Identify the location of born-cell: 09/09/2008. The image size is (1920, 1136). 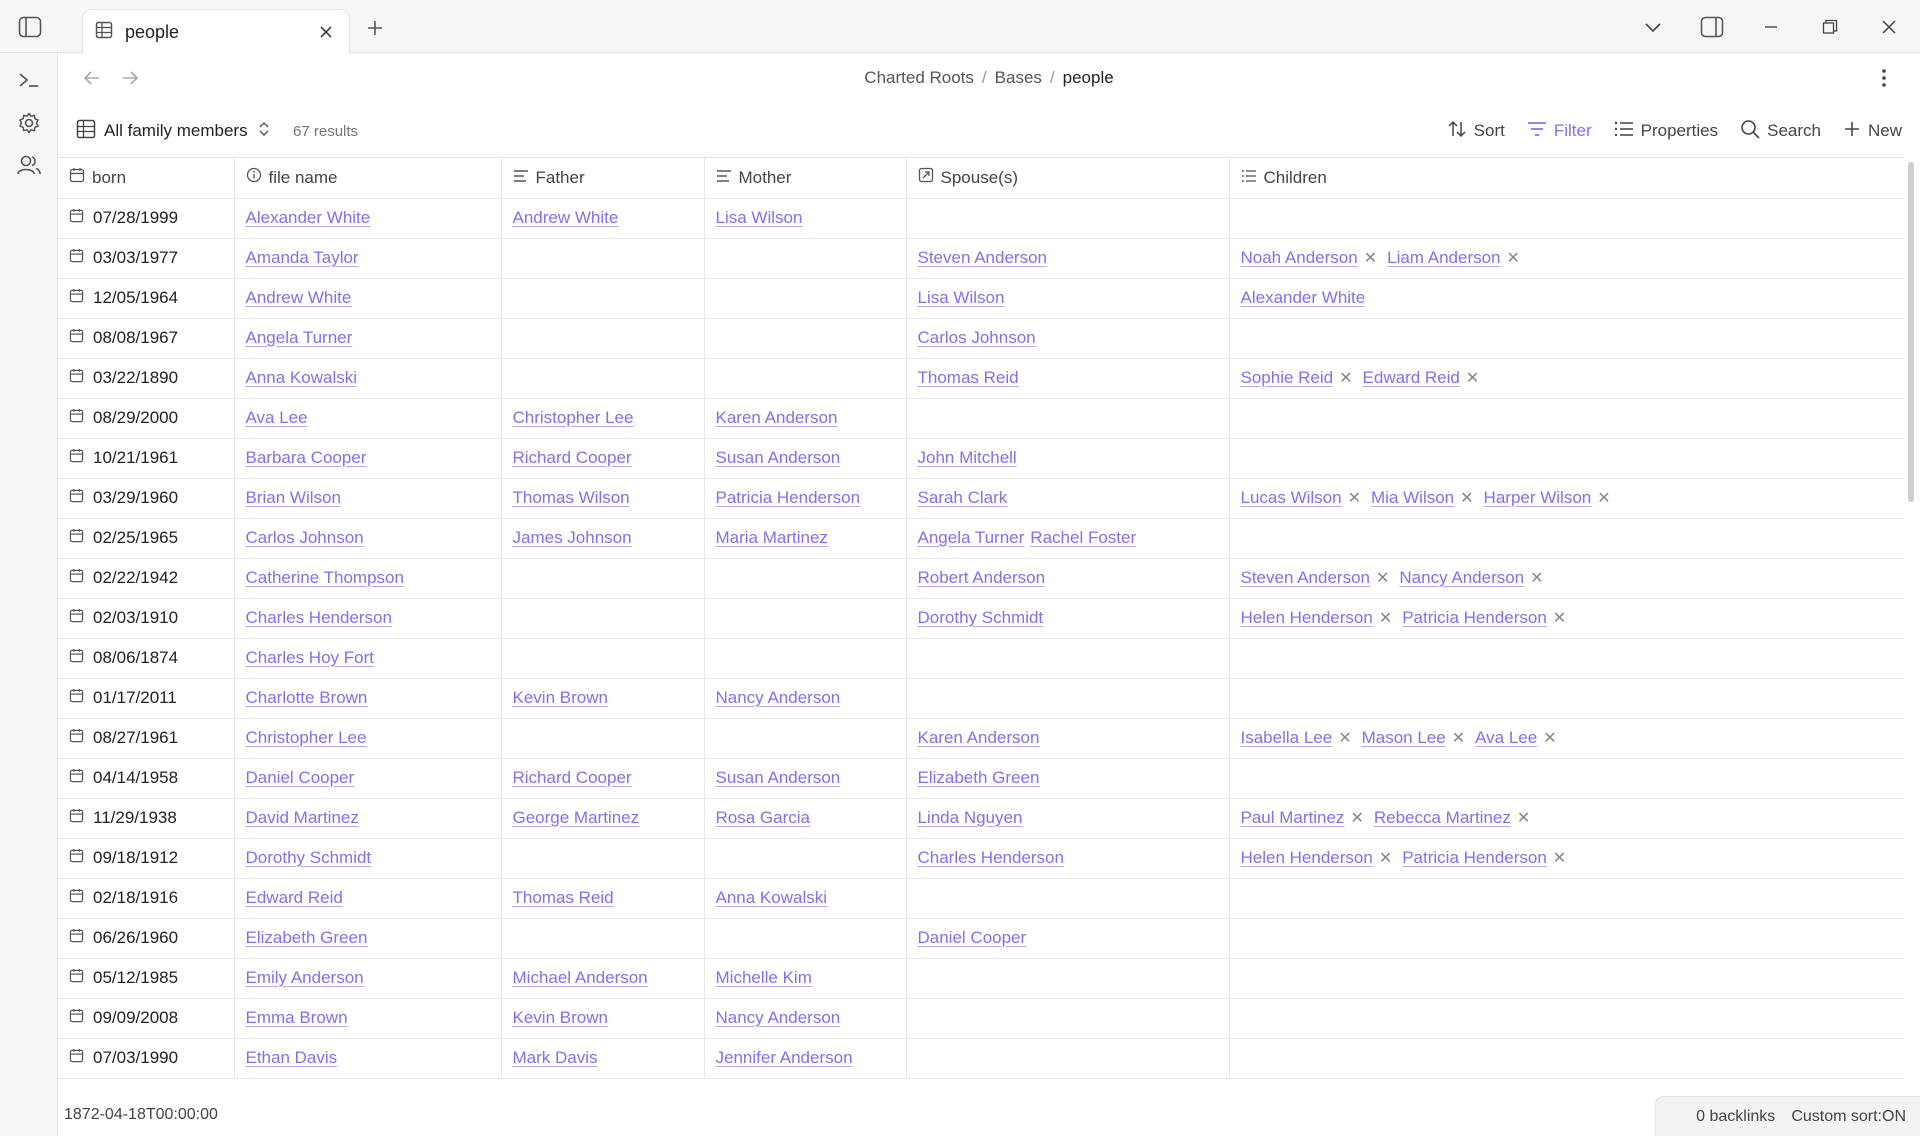
(146, 1018).